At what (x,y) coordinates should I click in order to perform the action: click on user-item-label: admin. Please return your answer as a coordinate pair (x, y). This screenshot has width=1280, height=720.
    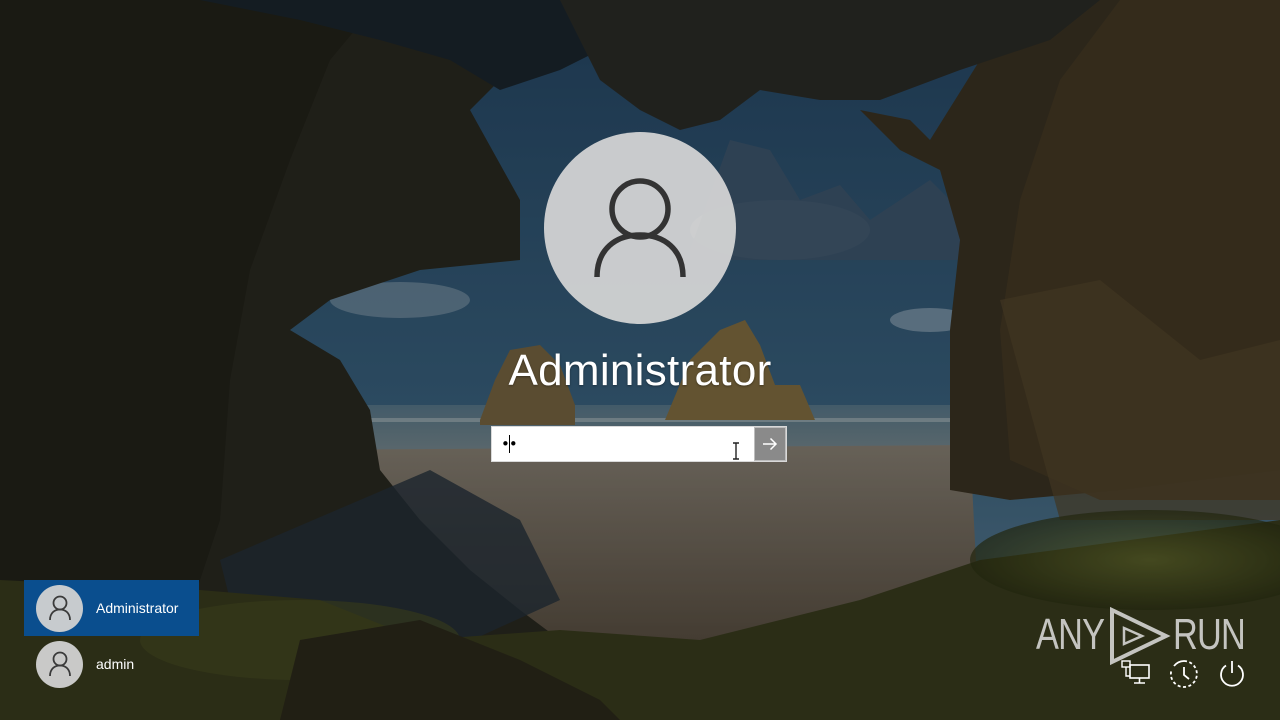
    Looking at the image, I should click on (115, 664).